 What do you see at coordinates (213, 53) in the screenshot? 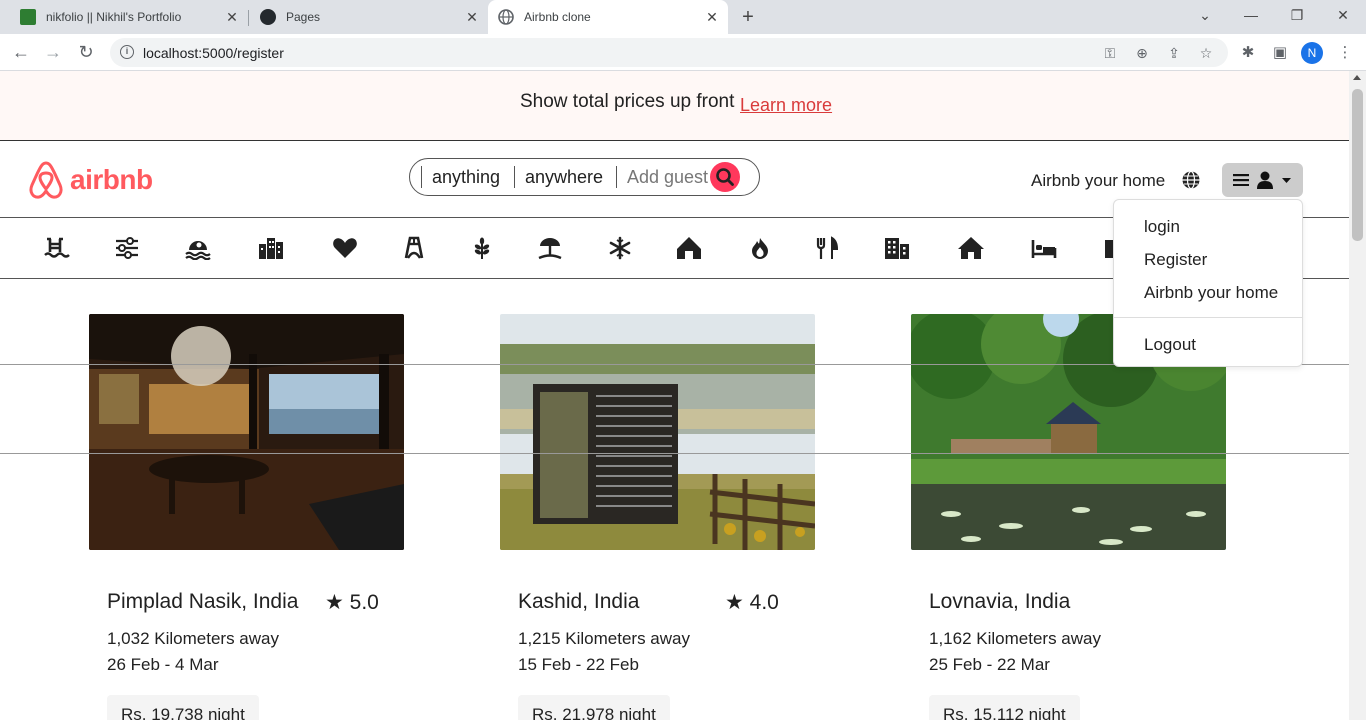
I see `url-text: localhost:5000/register` at bounding box center [213, 53].